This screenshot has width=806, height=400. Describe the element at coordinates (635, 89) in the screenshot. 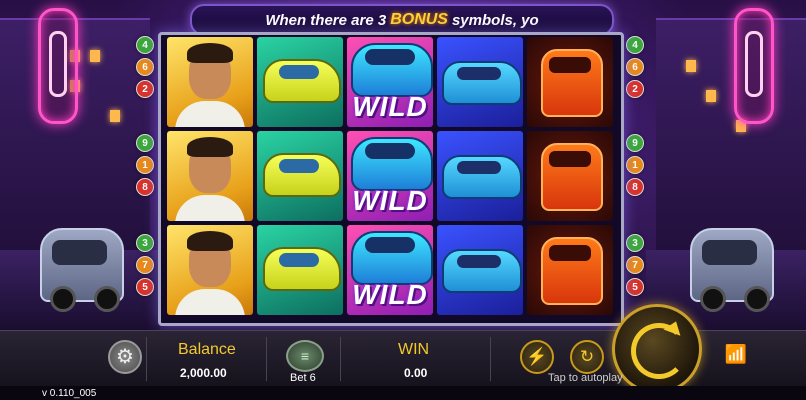

I see `payline-marker-right: 2` at that location.